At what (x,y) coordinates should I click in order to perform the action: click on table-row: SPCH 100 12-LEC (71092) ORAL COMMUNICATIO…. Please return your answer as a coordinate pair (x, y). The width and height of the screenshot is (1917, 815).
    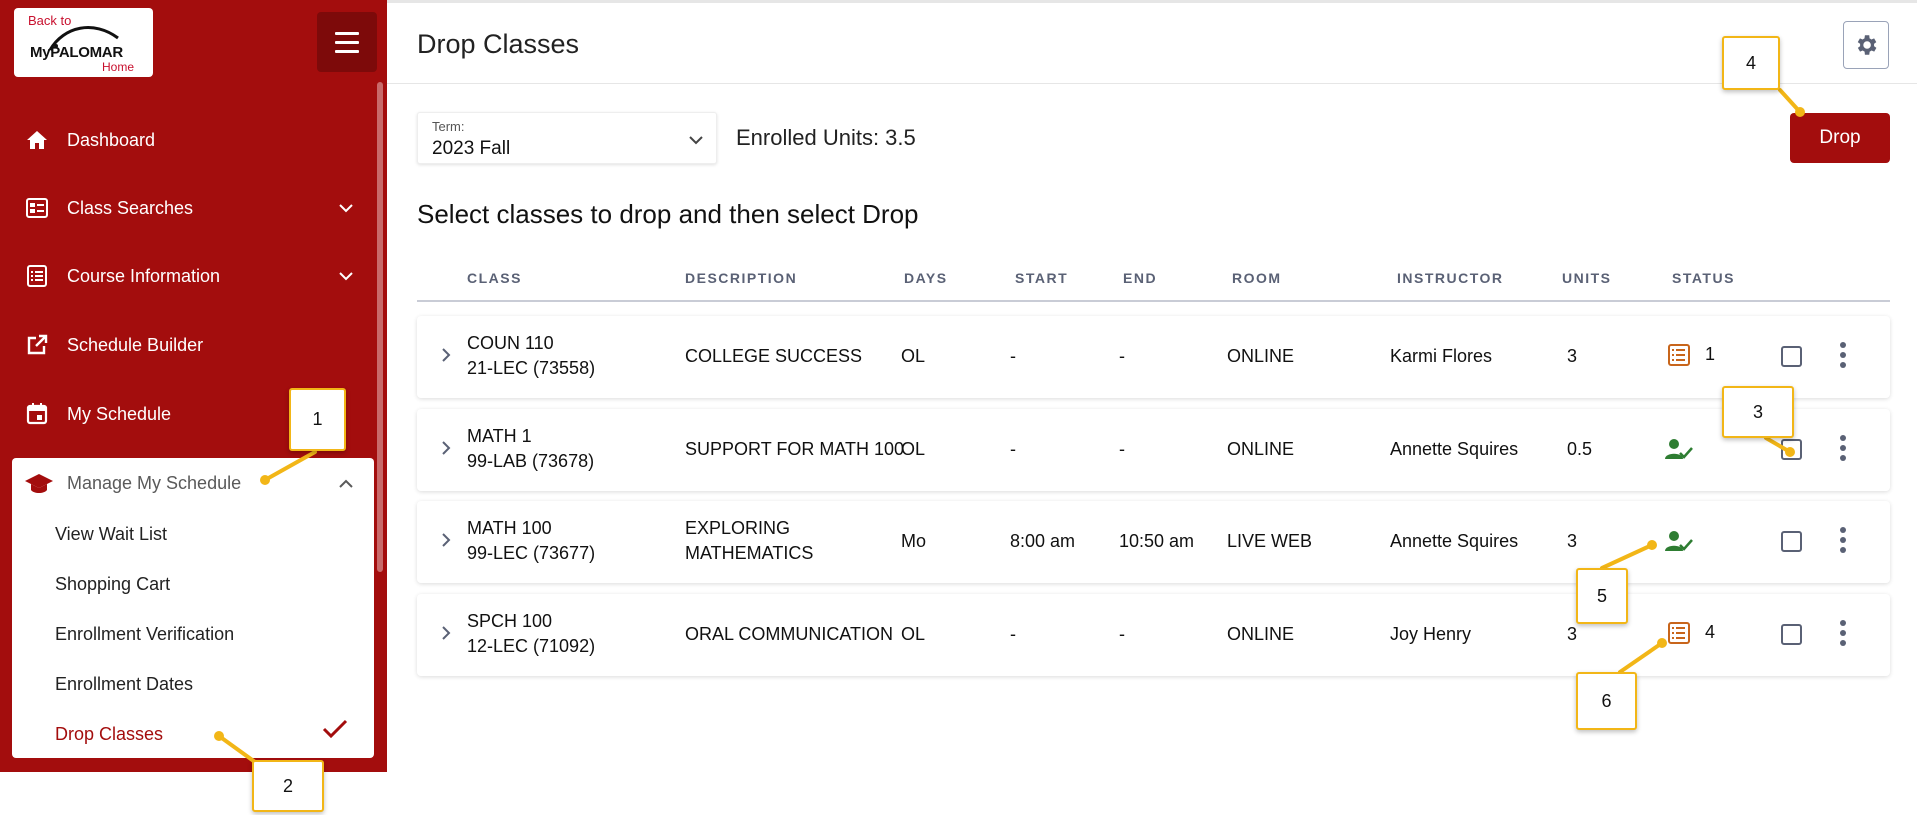
    Looking at the image, I should click on (1153, 635).